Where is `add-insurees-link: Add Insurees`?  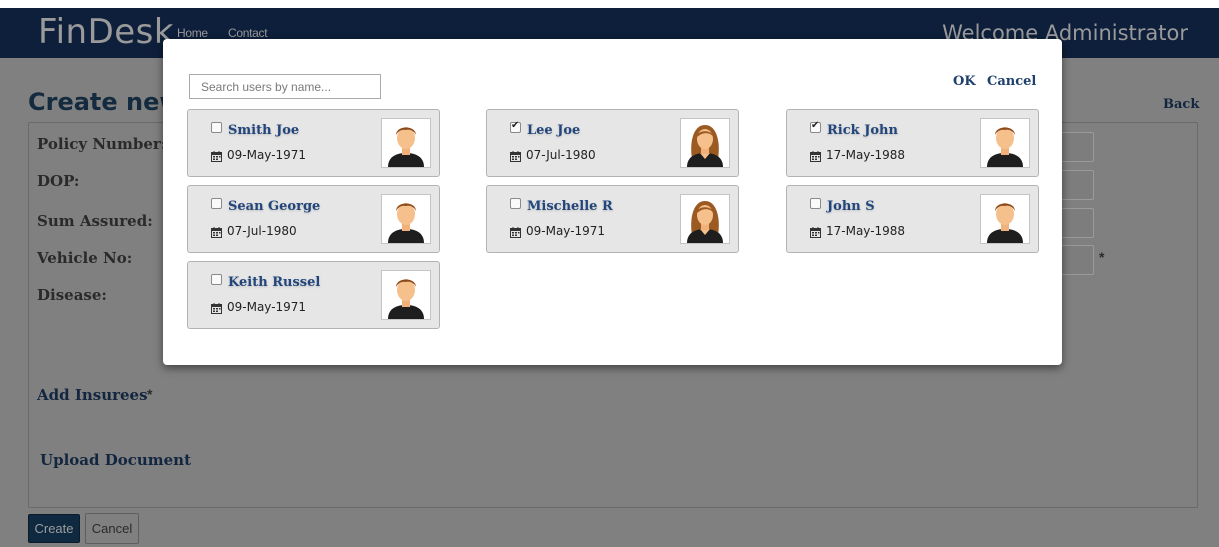
add-insurees-link: Add Insurees is located at coordinates (92, 395).